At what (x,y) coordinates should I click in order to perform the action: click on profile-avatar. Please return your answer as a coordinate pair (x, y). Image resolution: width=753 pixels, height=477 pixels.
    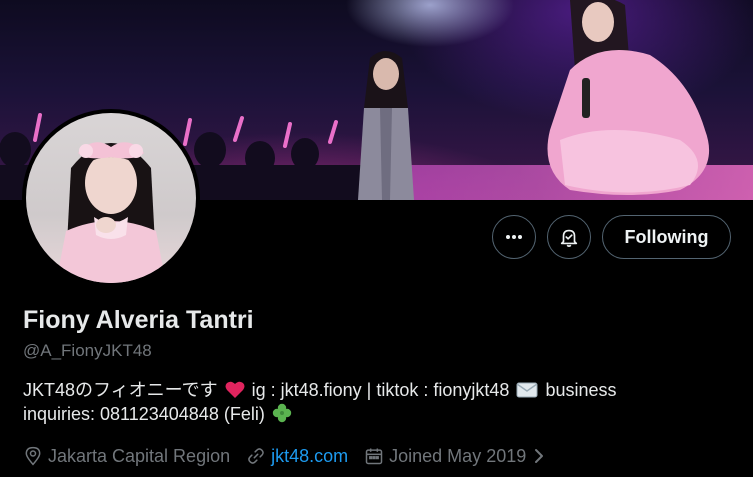
    Looking at the image, I should click on (111, 198).